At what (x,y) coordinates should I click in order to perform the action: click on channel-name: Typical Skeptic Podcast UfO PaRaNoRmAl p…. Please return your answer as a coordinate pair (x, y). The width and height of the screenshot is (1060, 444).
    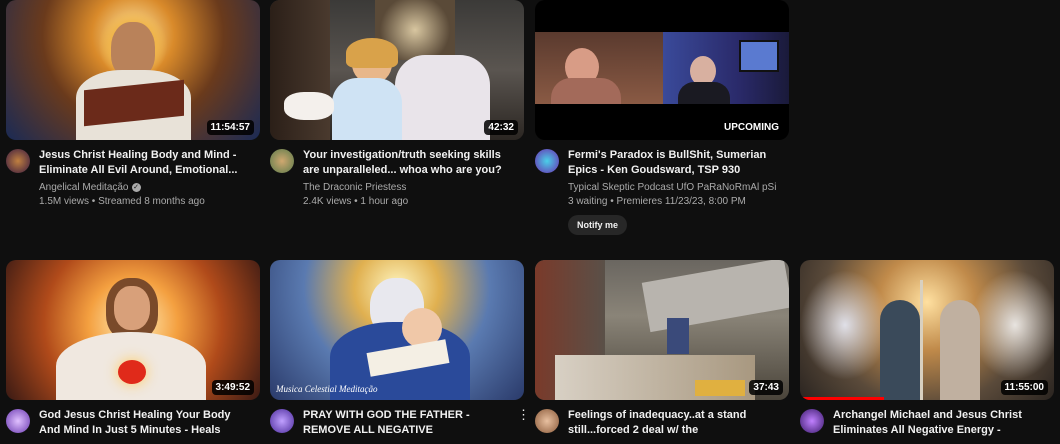
    Looking at the image, I should click on (678, 188).